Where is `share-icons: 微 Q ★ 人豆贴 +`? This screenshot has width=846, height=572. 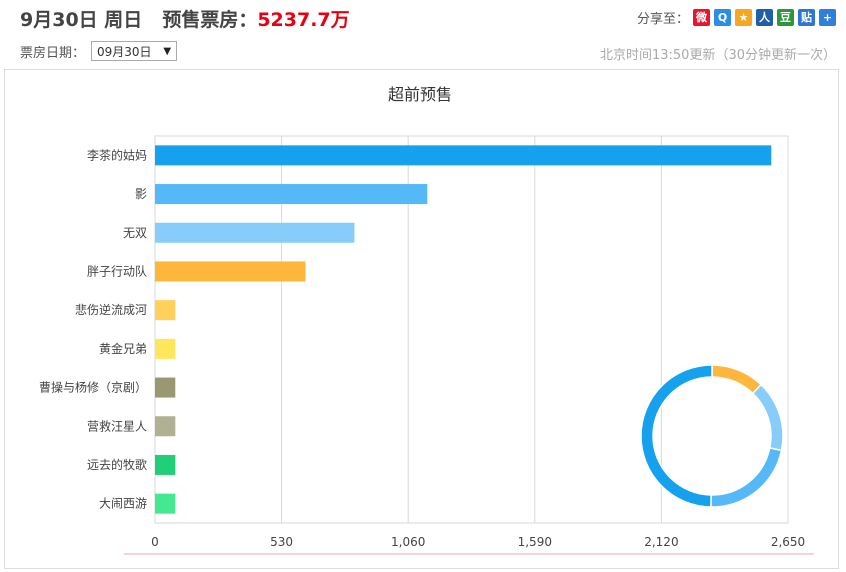 share-icons: 微 Q ★ 人豆贴 + is located at coordinates (762, 17).